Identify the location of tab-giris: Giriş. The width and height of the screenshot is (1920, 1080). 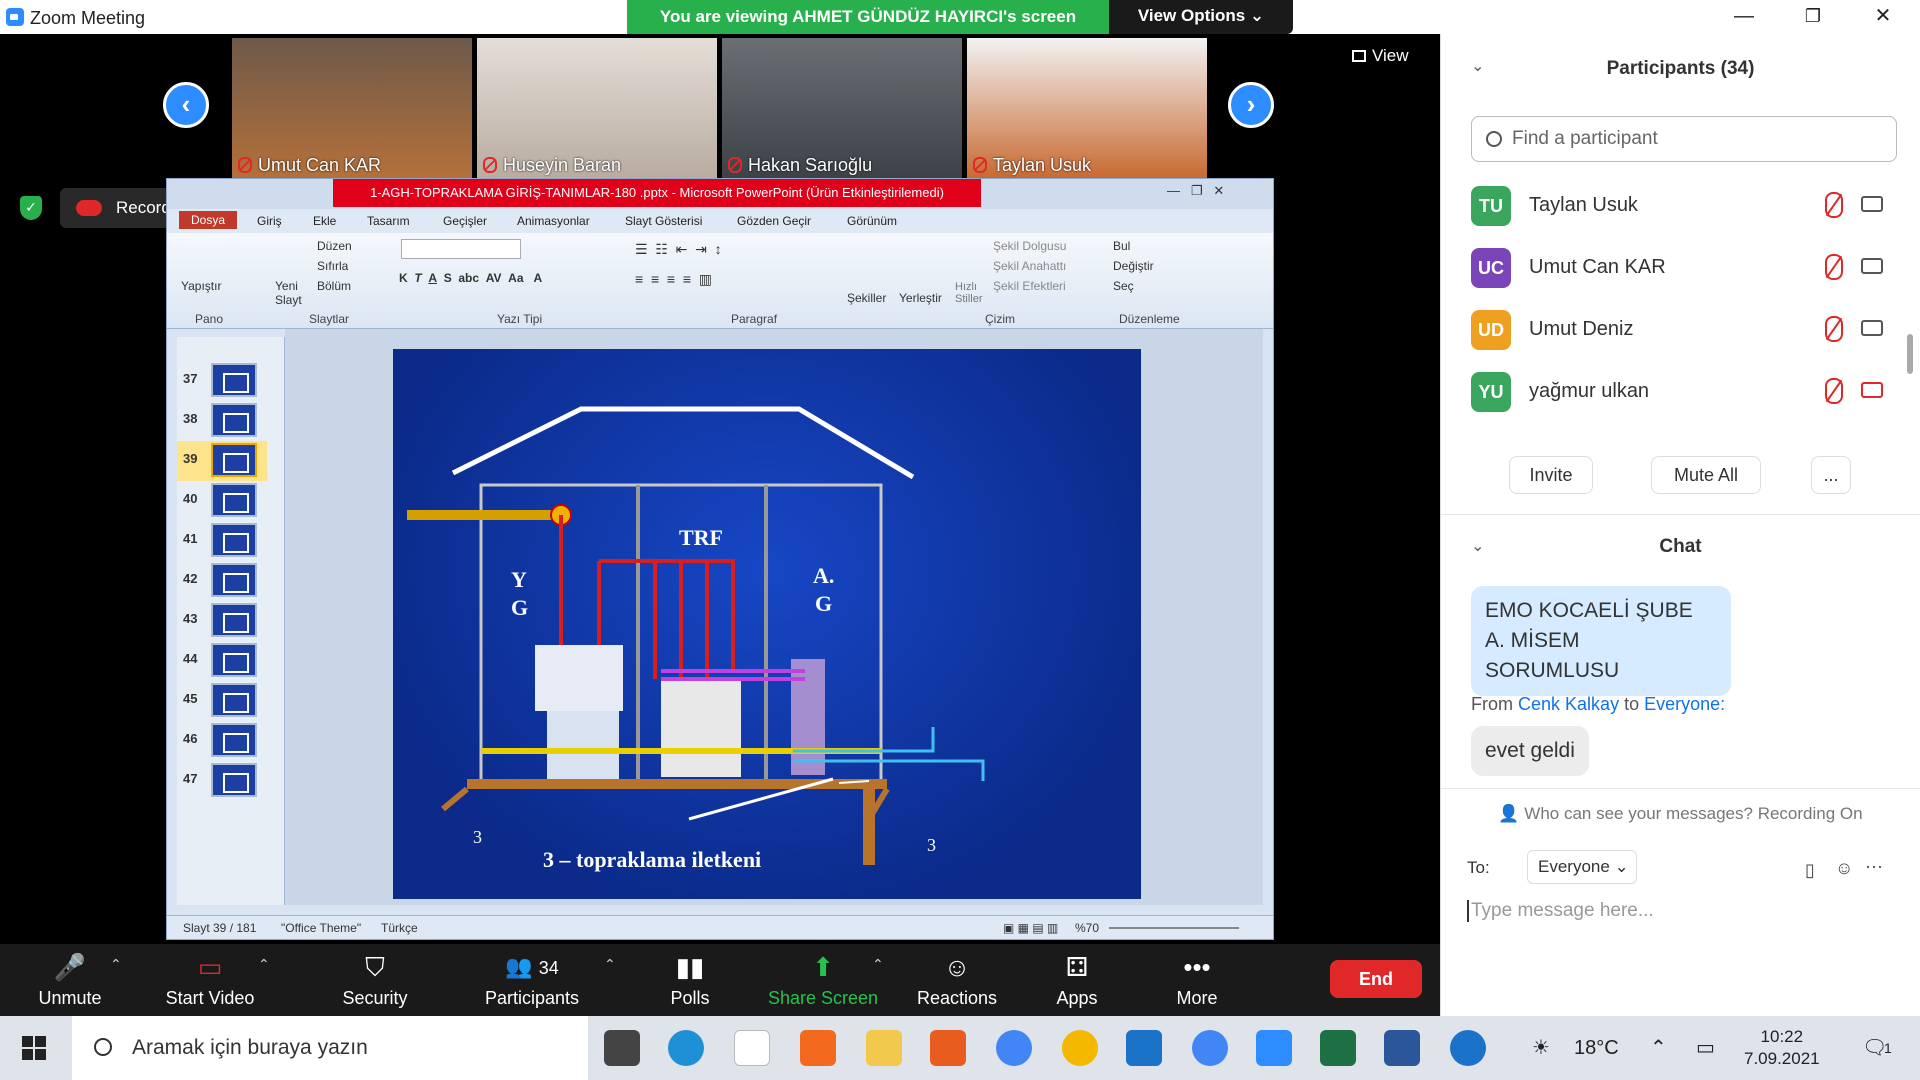
(269, 221).